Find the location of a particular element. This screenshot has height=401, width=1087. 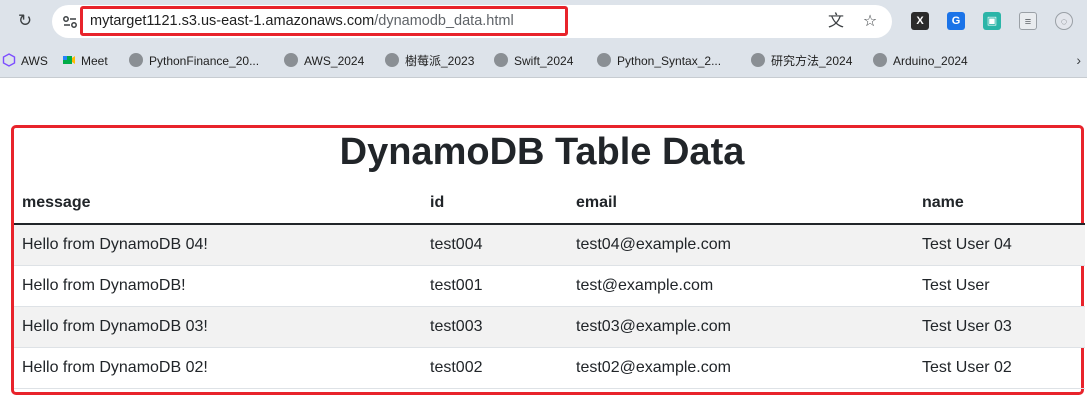

extension-page-icon: ≡ is located at coordinates (1028, 21).